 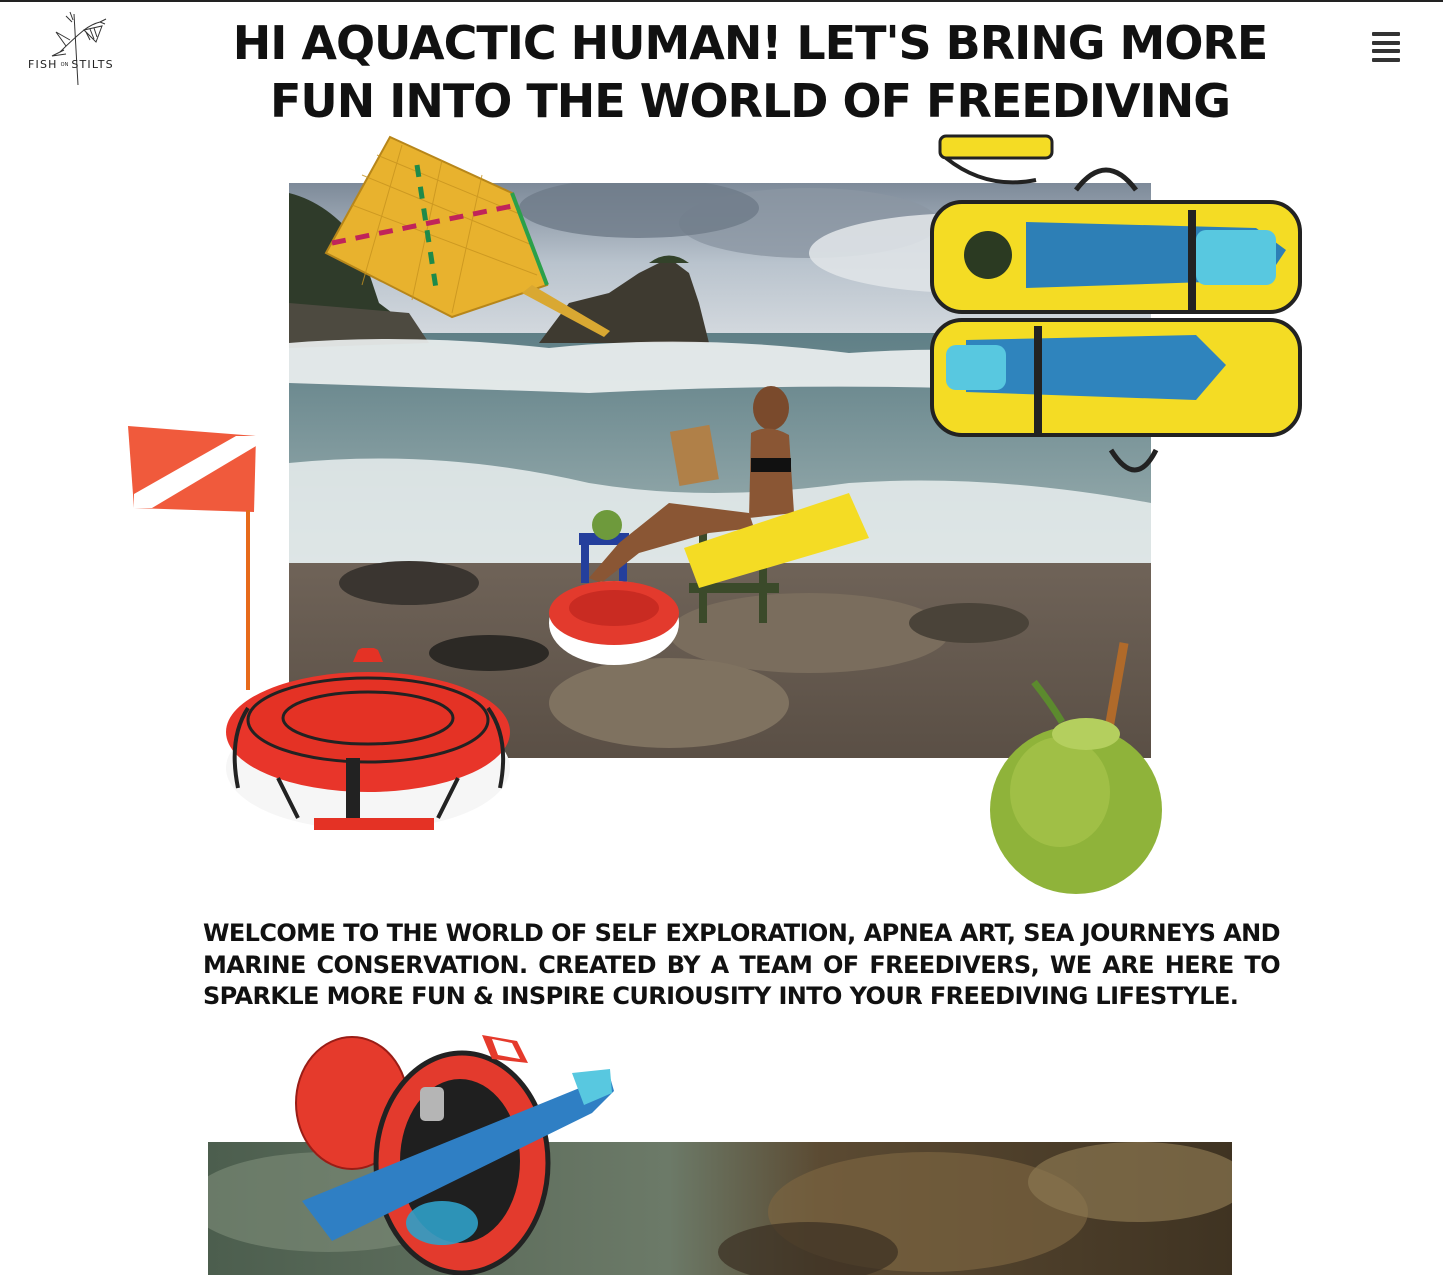 What do you see at coordinates (64, 64) in the screenshot?
I see `logo-text-on: ON` at bounding box center [64, 64].